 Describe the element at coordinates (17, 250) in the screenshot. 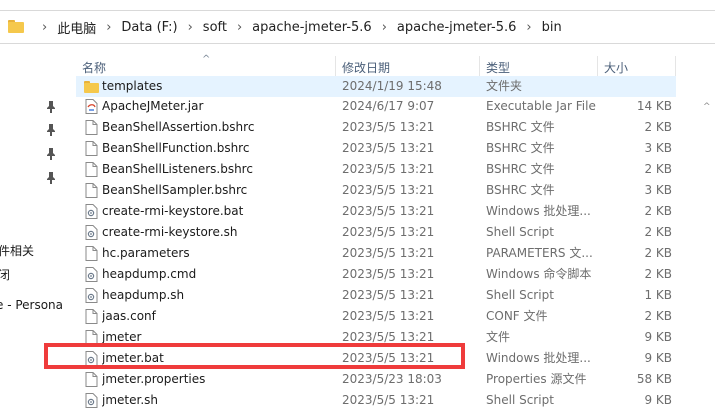

I see `nav-item: 件相关` at that location.